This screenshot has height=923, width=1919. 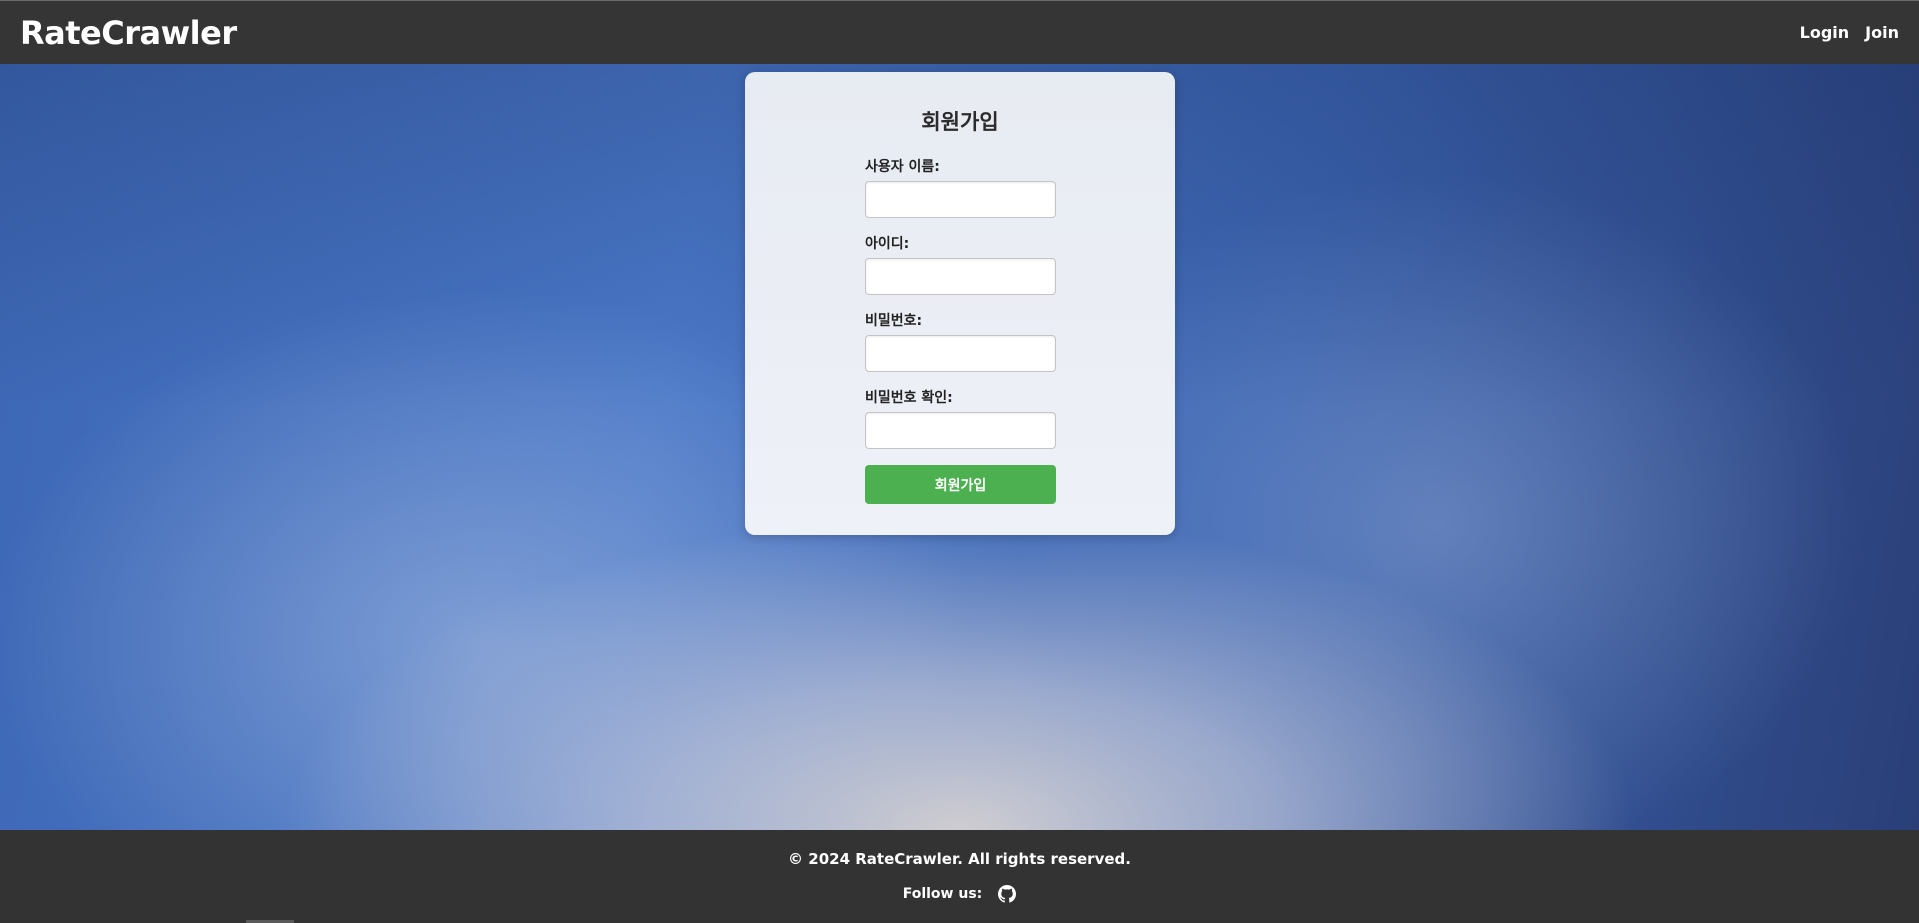 I want to click on follow-us: Follow us:, so click(x=959, y=894).